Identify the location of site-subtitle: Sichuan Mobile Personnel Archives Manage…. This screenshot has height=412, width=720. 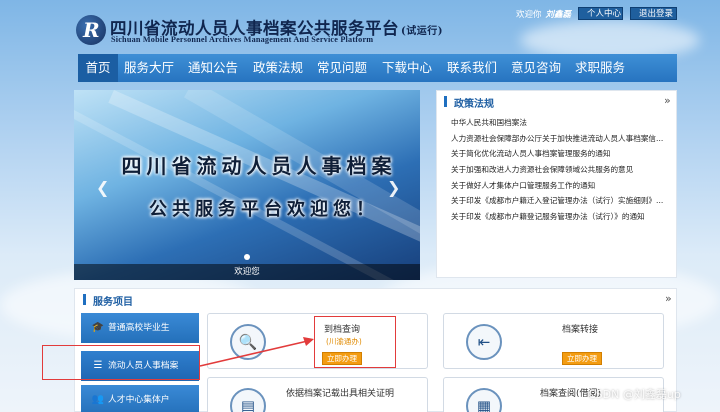
(242, 39).